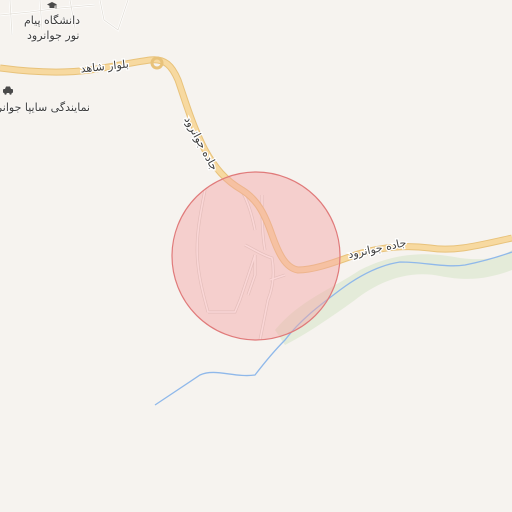 Image resolution: width=512 pixels, height=512 pixels. I want to click on highlight-circle, so click(256, 256).